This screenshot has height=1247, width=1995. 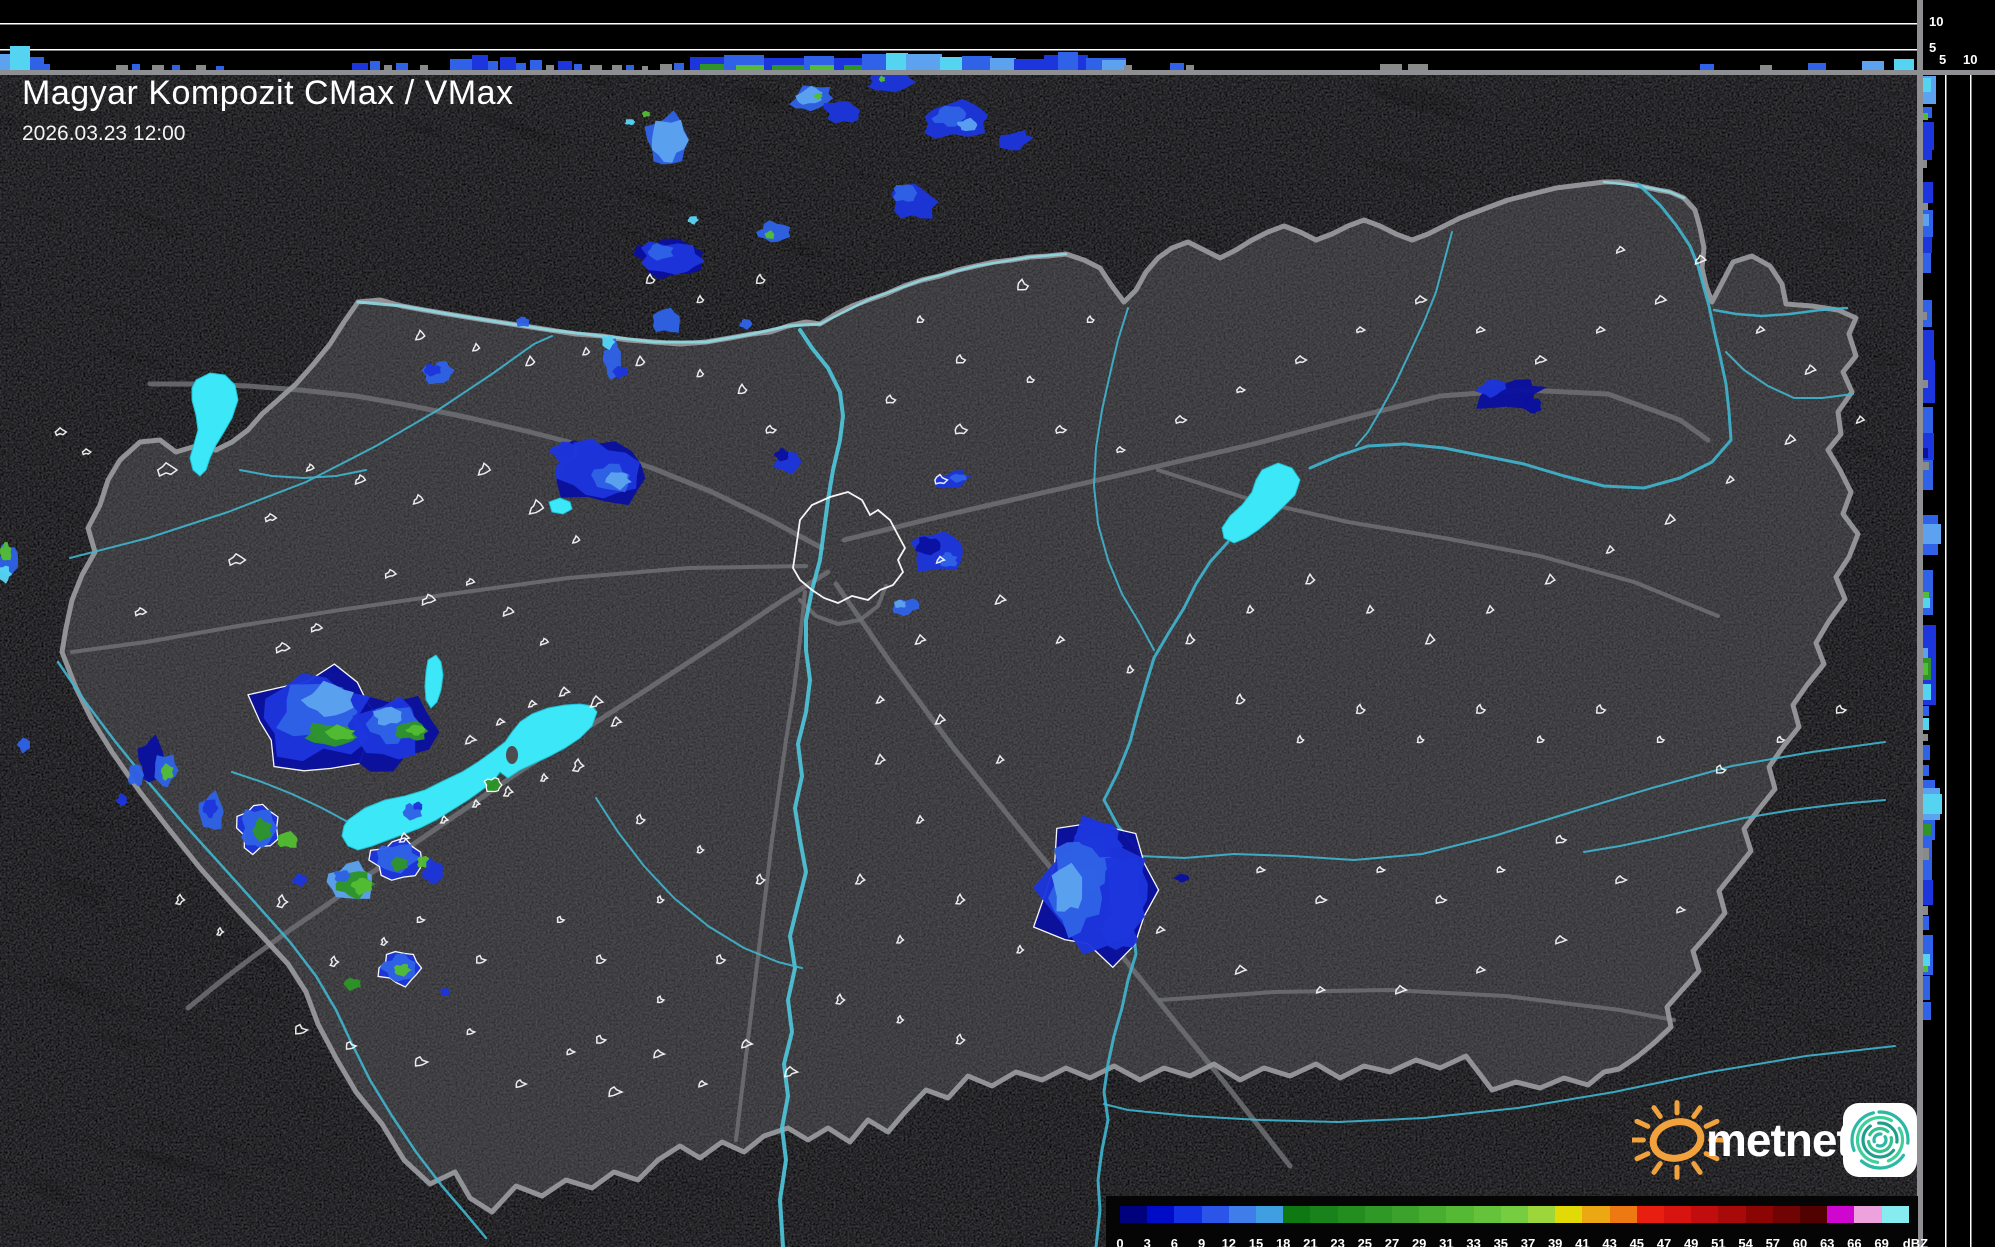 I want to click on colorbar-unit-label: dBZ, so click(x=1915, y=1241).